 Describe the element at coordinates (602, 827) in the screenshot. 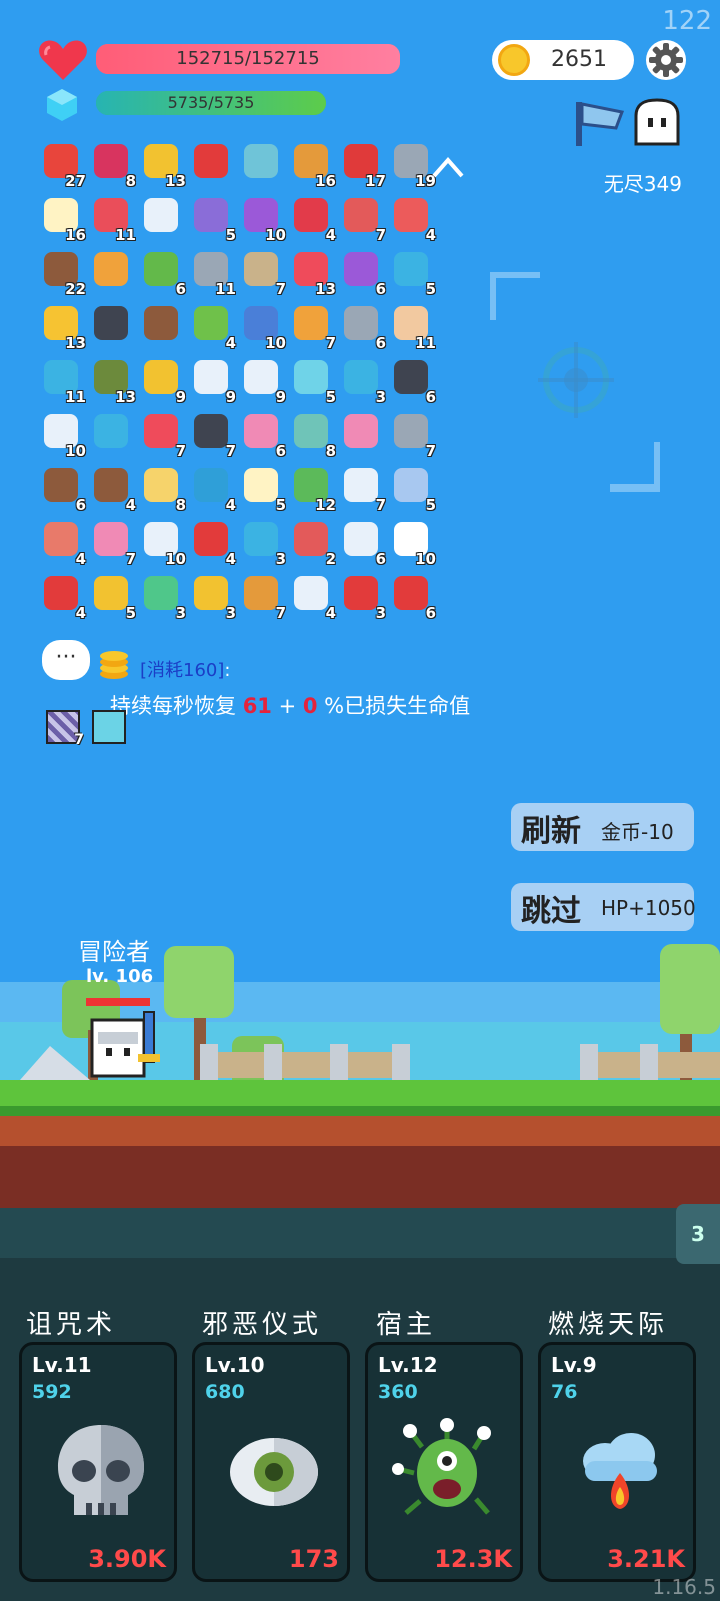

I see `refresh-button: 刷新 金币-10` at that location.